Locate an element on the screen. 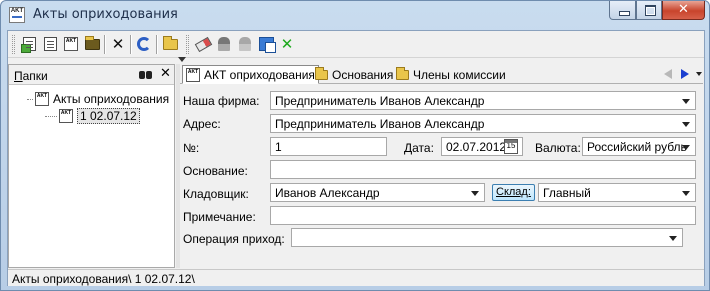 The image size is (710, 291). tab-akt: AKT АКТ оприходования is located at coordinates (250, 74).